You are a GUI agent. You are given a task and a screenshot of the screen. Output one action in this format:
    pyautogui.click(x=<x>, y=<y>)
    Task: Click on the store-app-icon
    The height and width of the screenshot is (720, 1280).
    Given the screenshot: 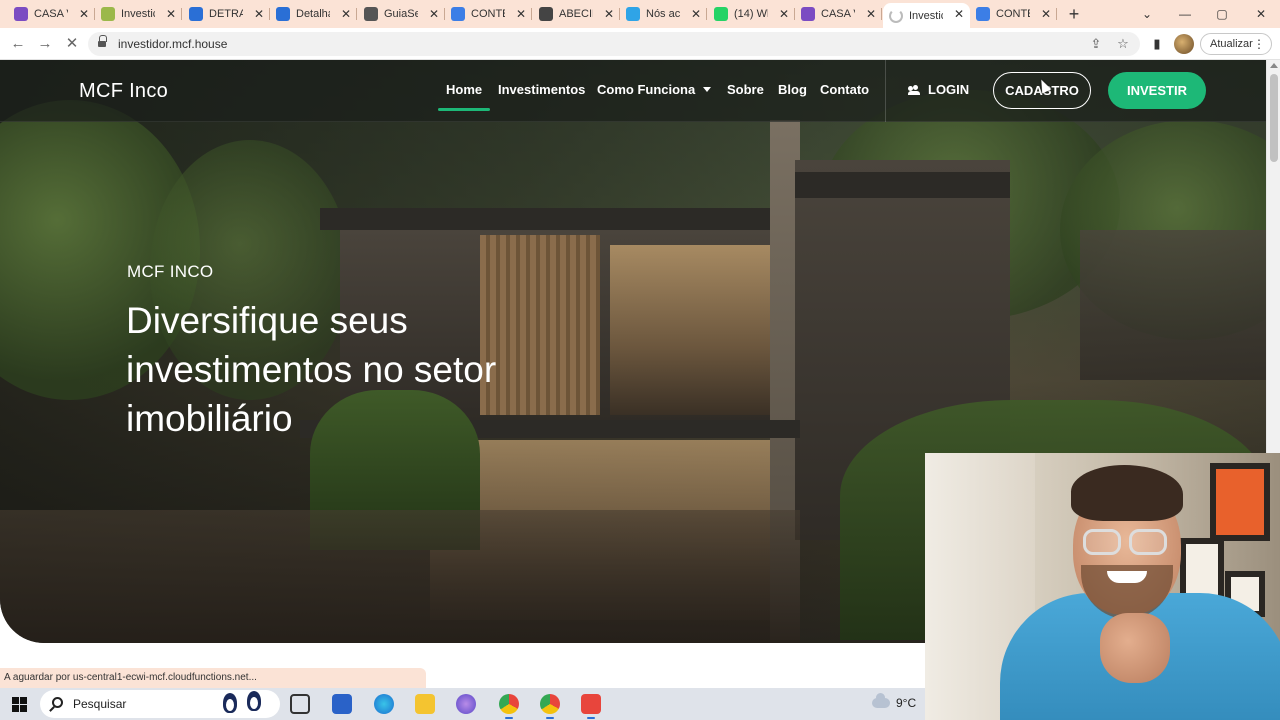 What is the action you would take?
    pyautogui.click(x=342, y=704)
    